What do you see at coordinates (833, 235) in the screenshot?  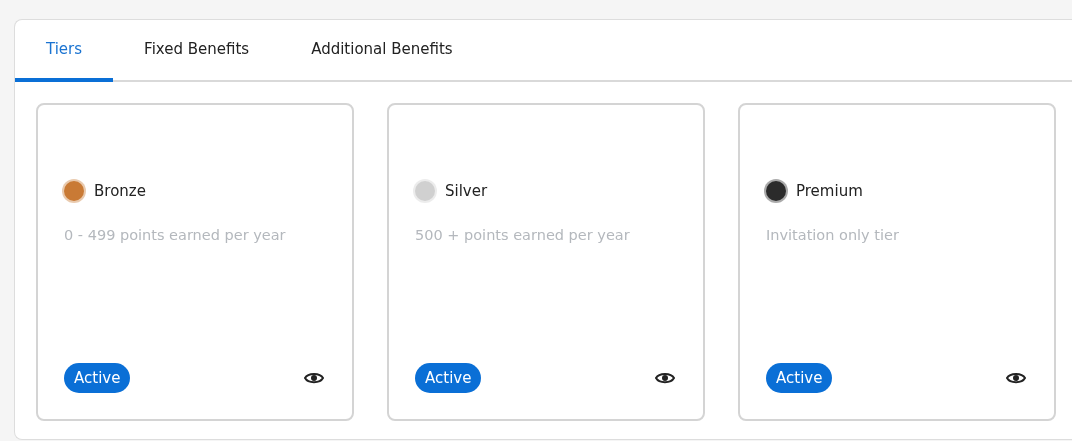 I see `tier-description: Invitation only tier` at bounding box center [833, 235].